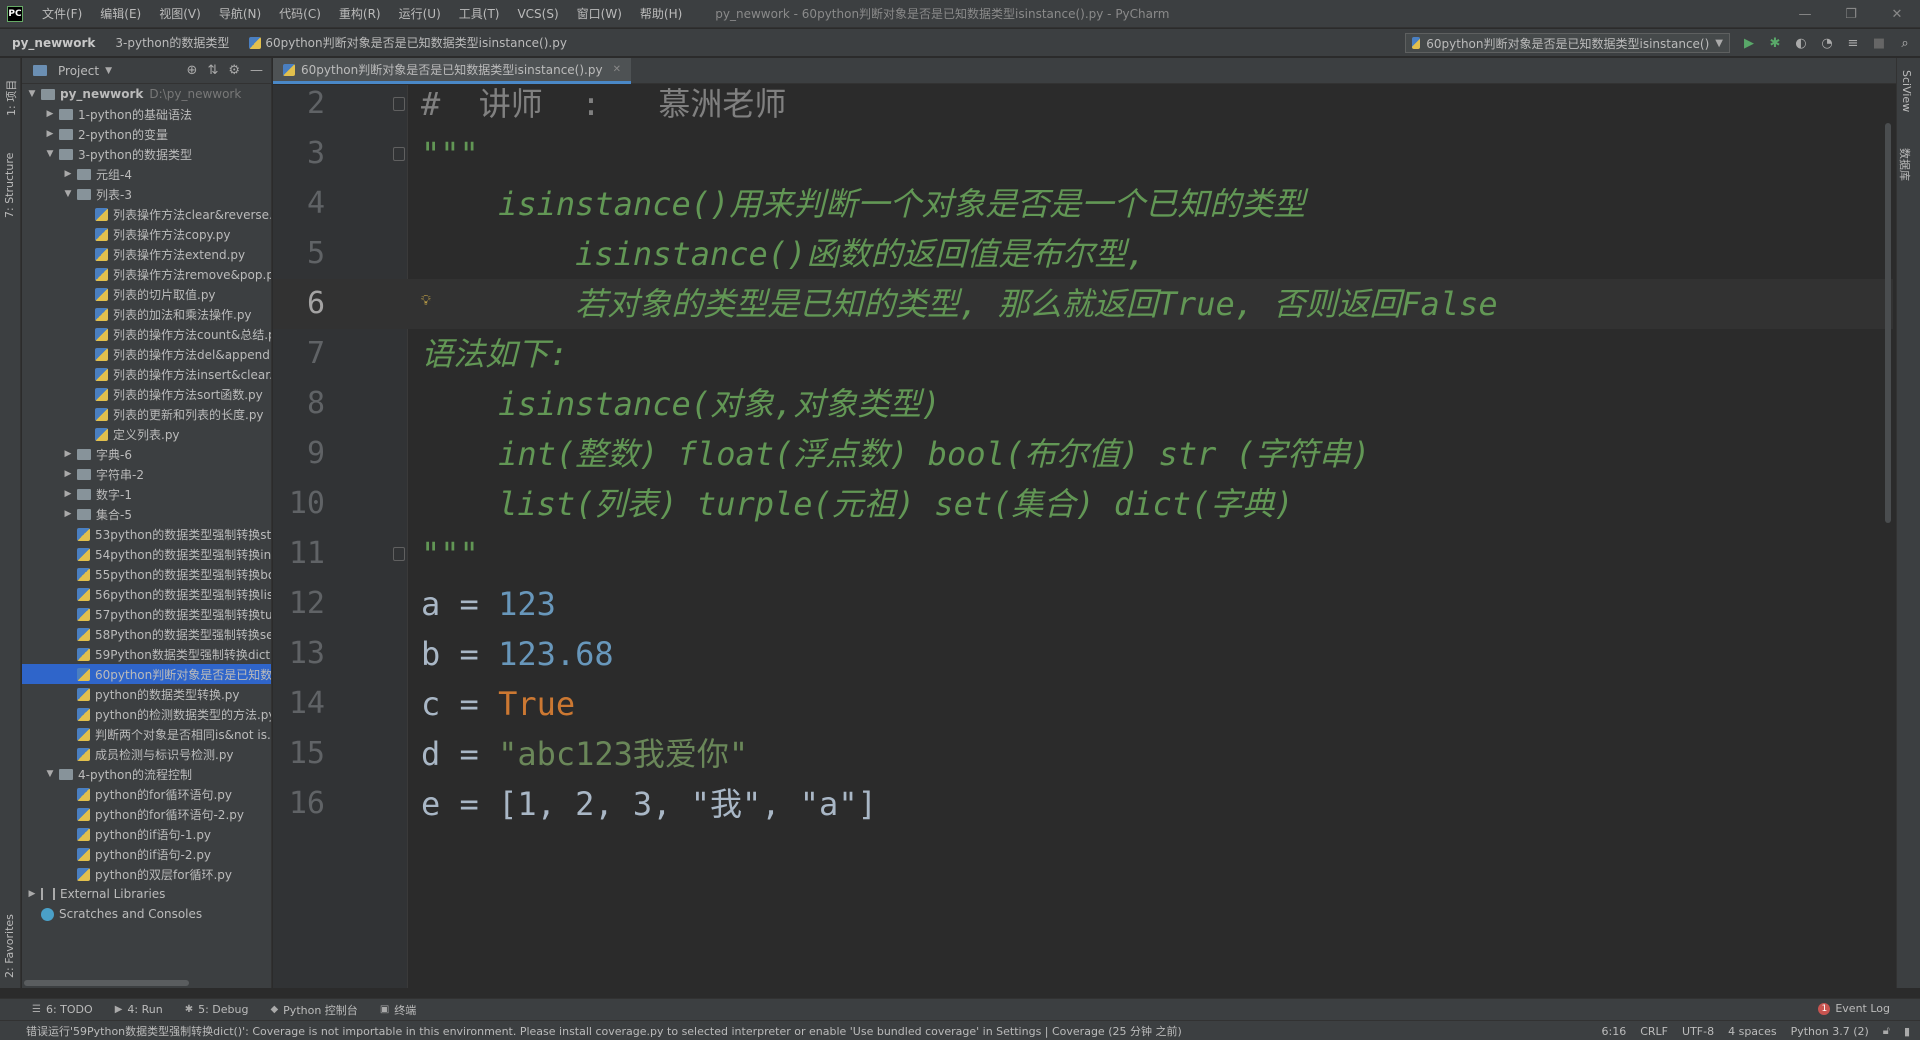 This screenshot has width=1920, height=1040. I want to click on horizontal-scrollbar, so click(146, 983).